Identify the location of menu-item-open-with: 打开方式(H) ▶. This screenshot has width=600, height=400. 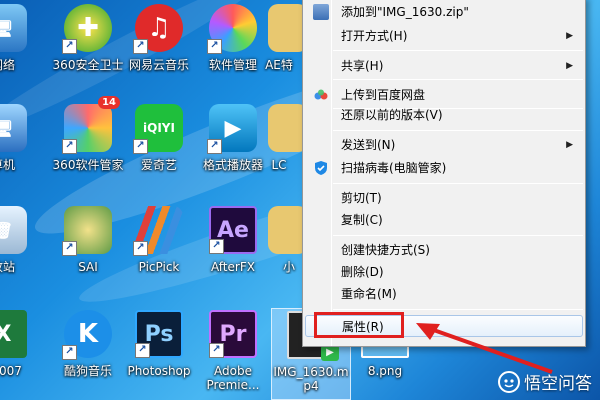
(444, 36).